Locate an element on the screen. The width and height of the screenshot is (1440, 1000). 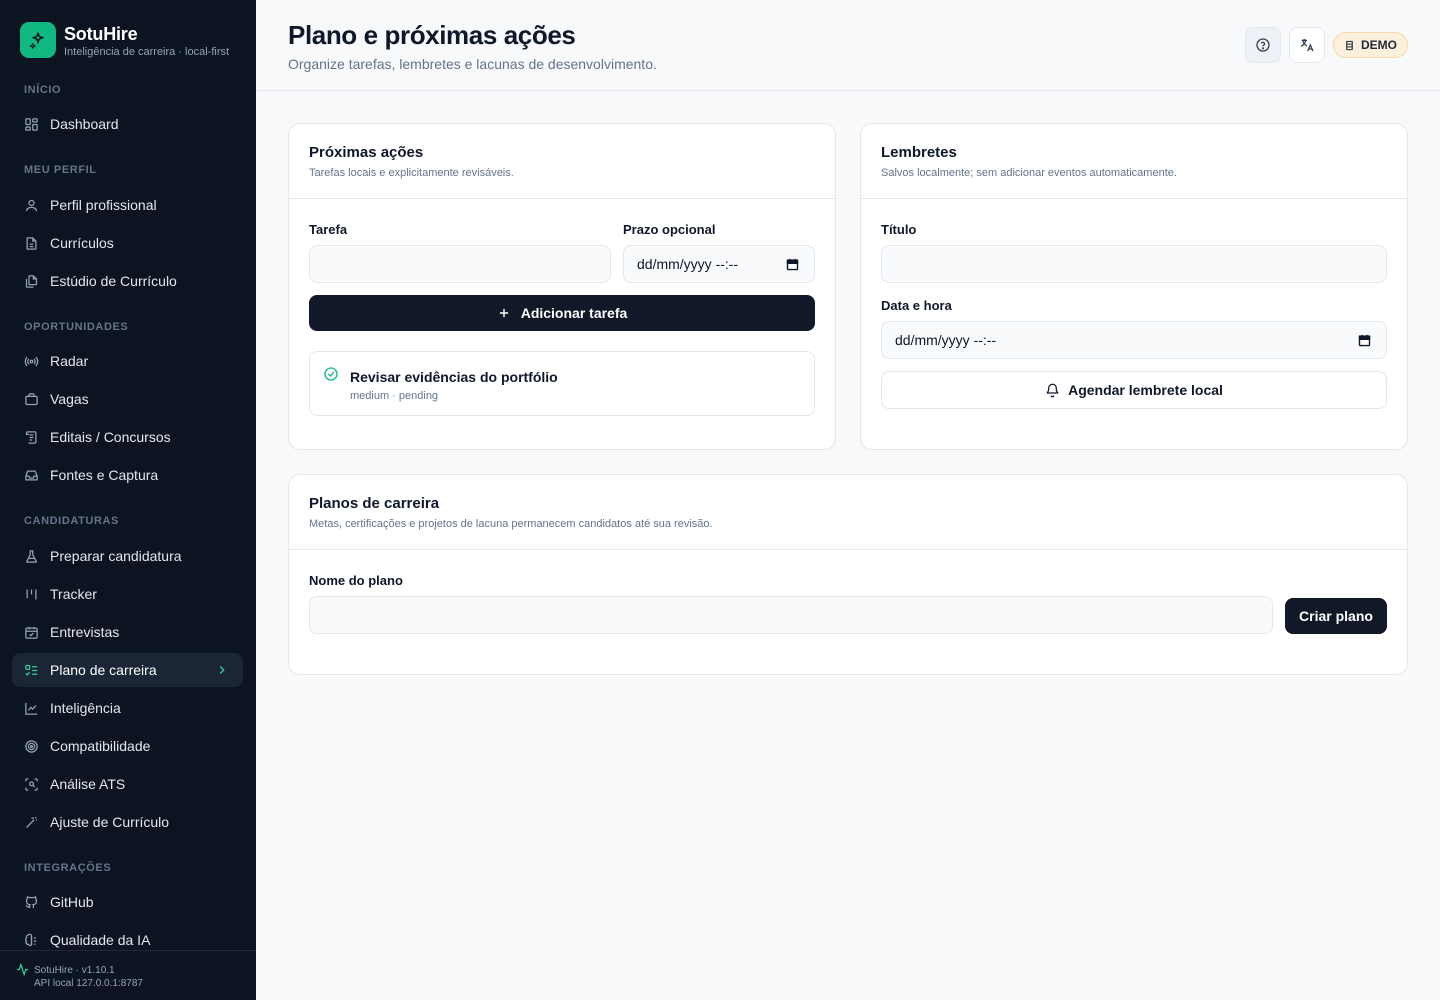
calendar-check-icon is located at coordinates (31, 632).